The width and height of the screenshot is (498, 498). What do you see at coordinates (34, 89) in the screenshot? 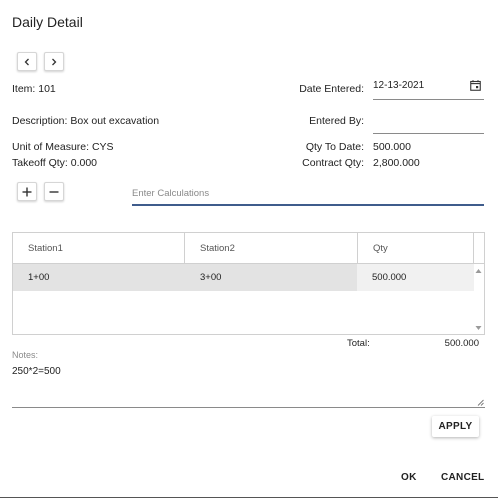
I see `item-number: Item: 101` at bounding box center [34, 89].